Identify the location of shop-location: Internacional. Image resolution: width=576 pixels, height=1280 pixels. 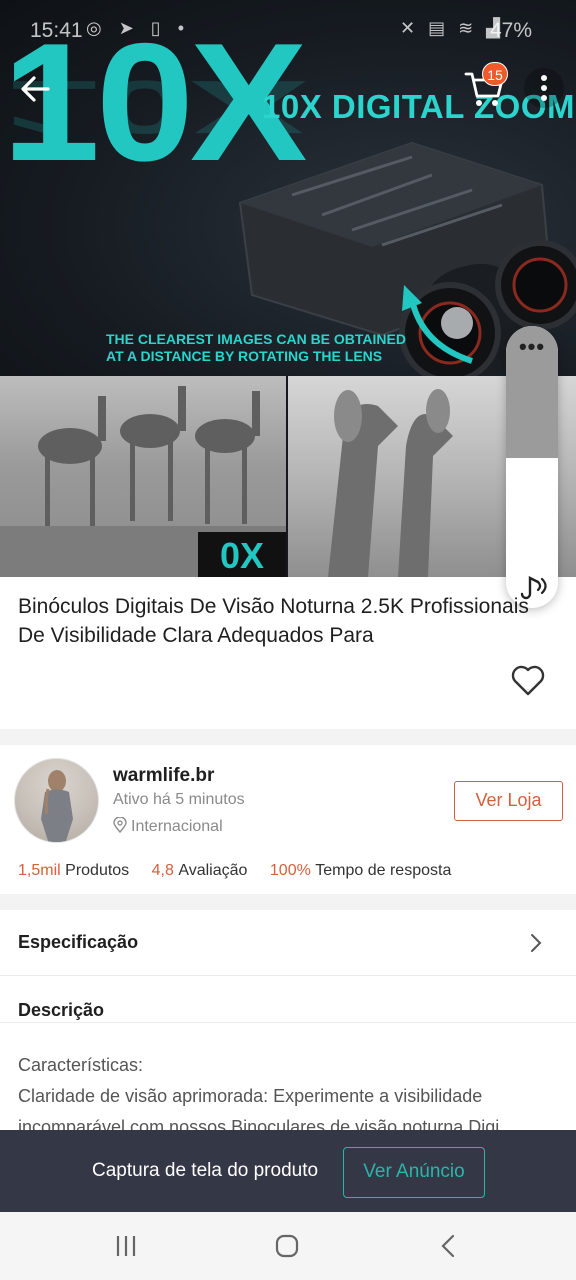
(168, 826).